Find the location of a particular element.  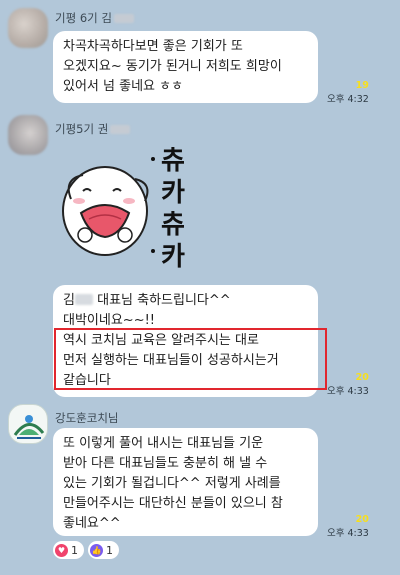

message-line: 만들어주시는 대단하신 분들이 있으니 참 is located at coordinates (173, 503).